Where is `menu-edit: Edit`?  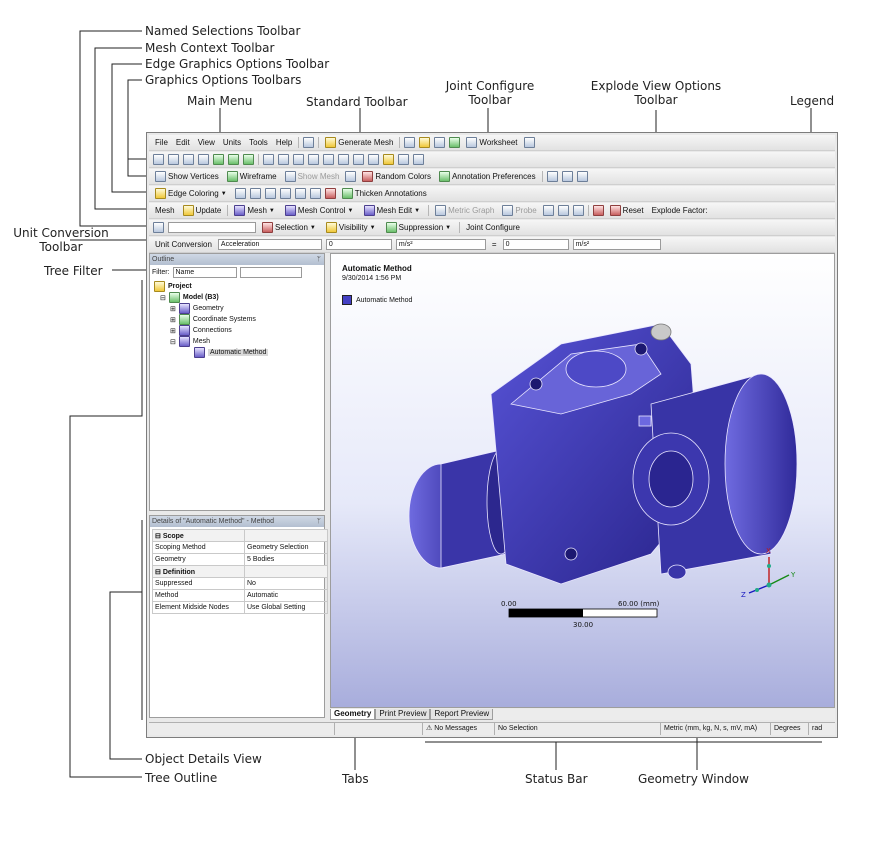 menu-edit: Edit is located at coordinates (183, 142).